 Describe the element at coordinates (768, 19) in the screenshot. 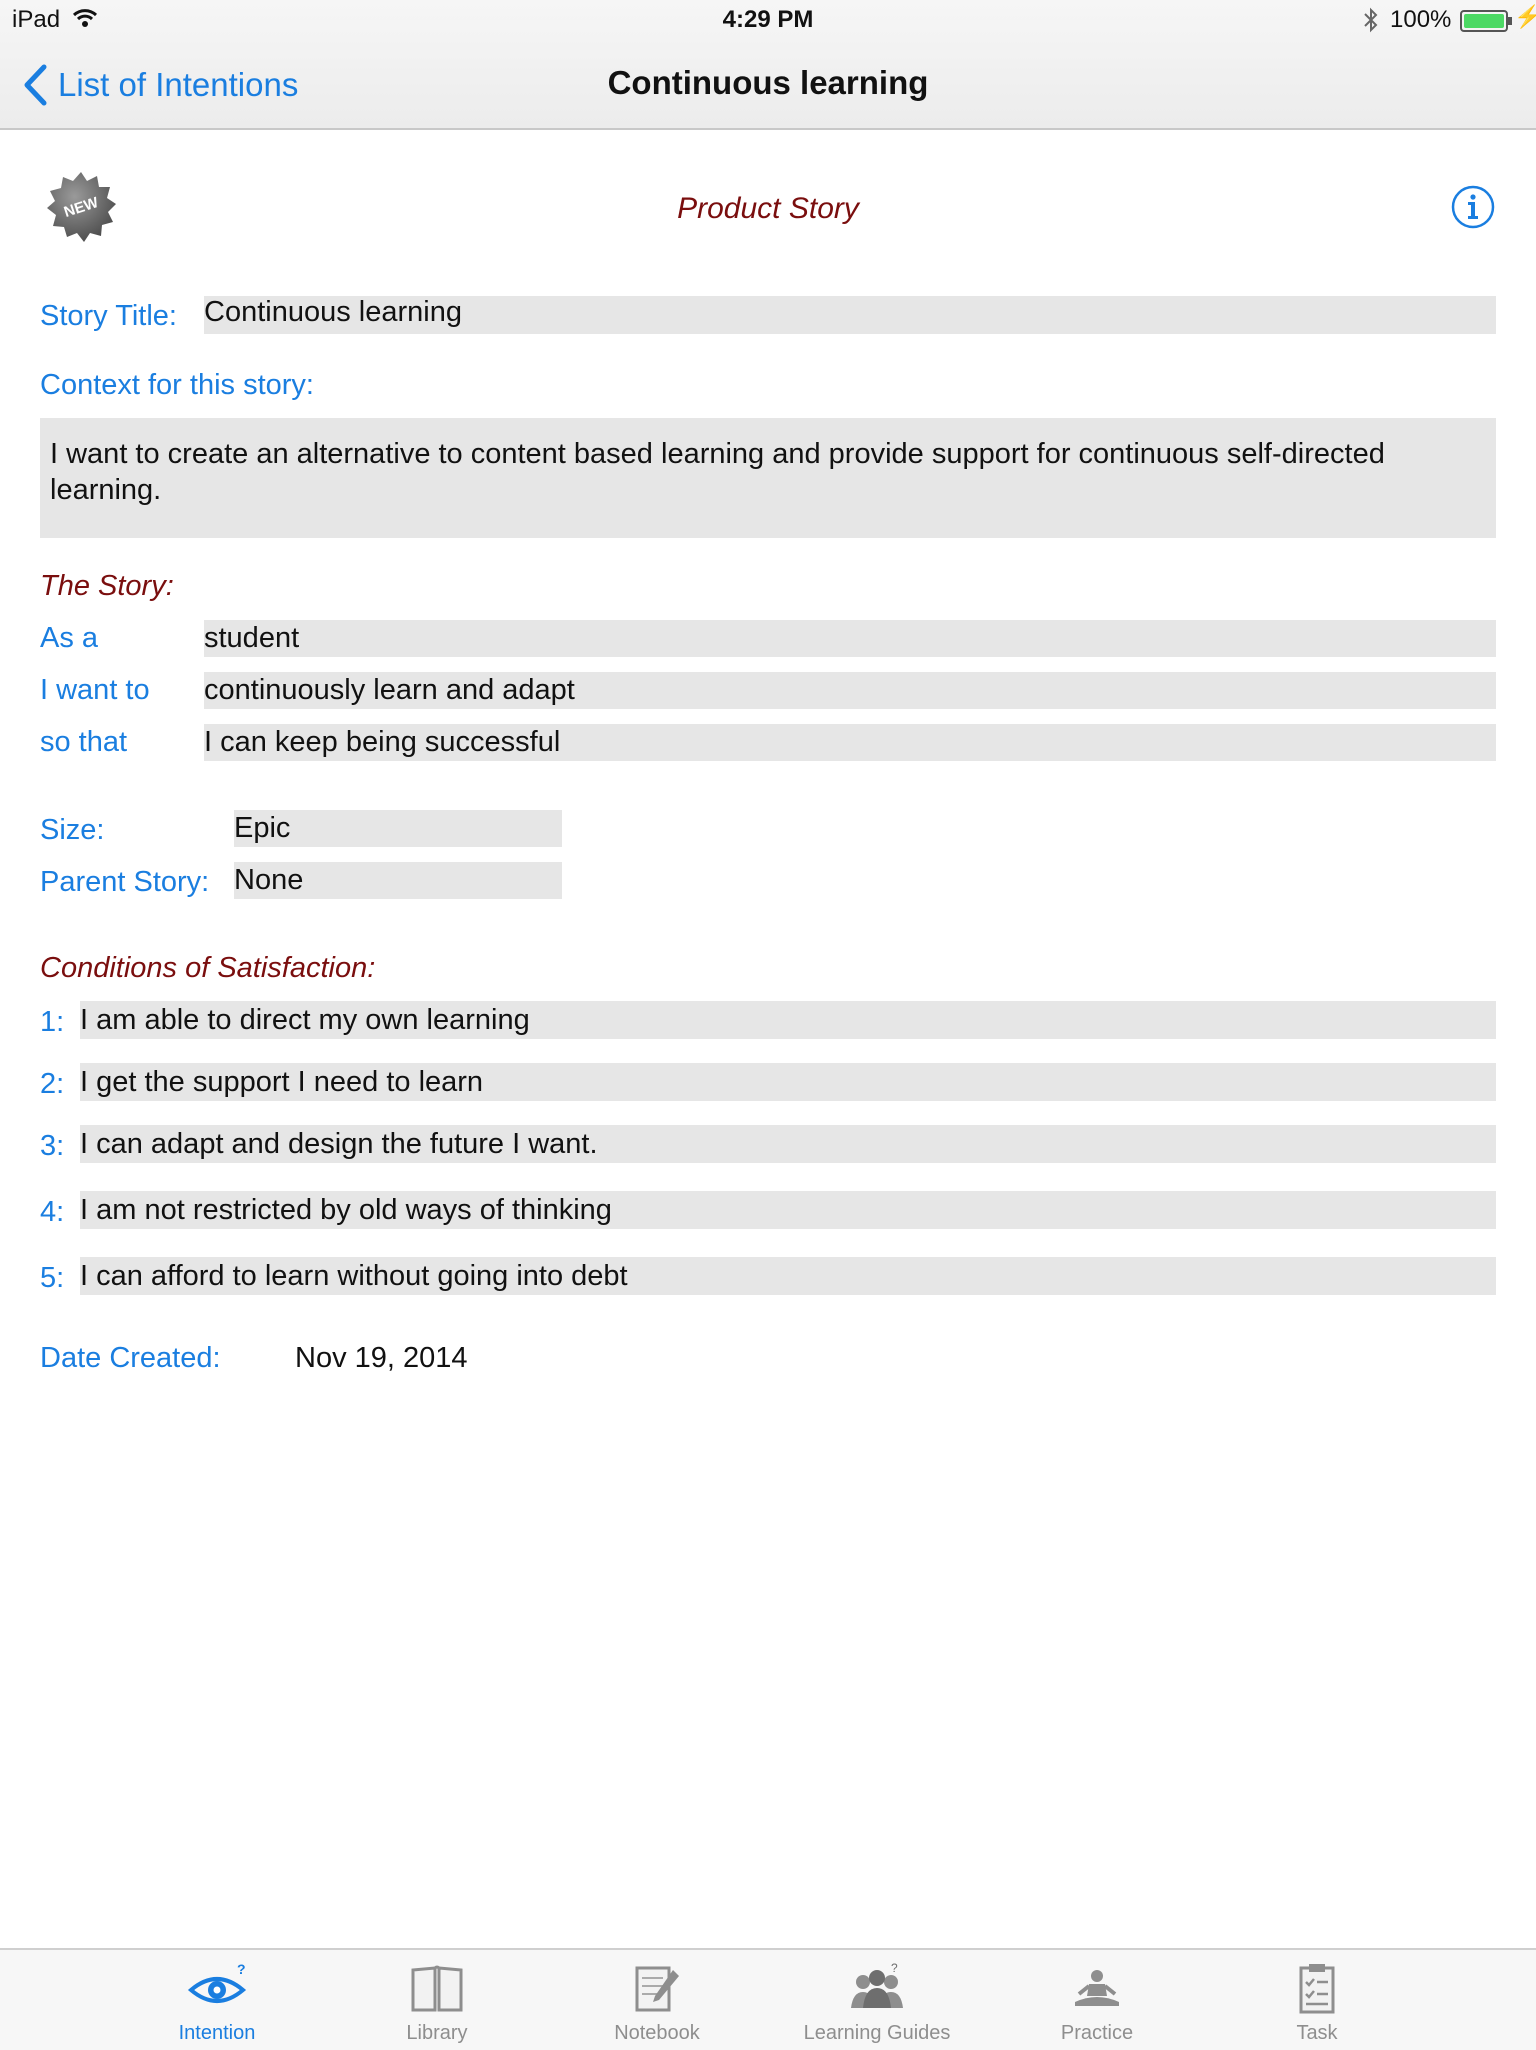

I see `status-time: 4:29 PM` at that location.